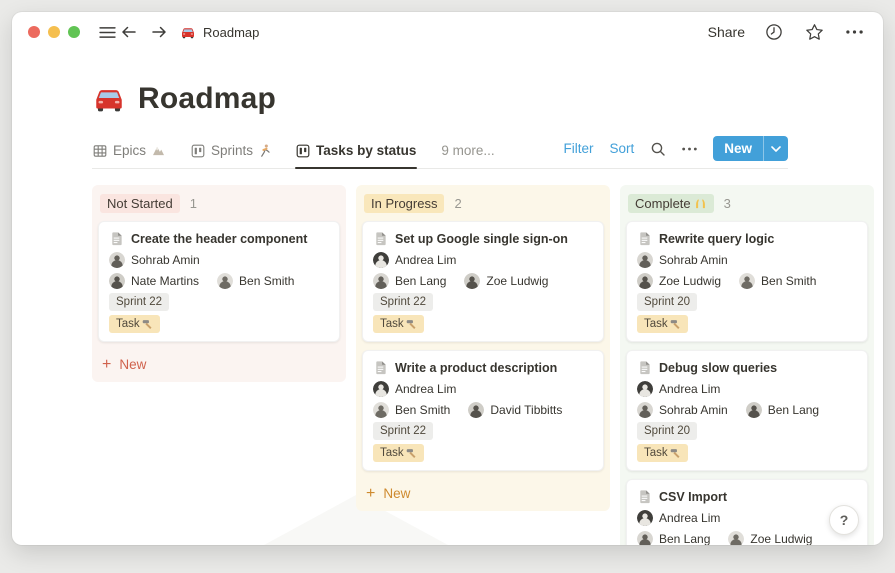 Image resolution: width=895 pixels, height=573 pixels. What do you see at coordinates (219, 238) in the screenshot?
I see `card-title: Create the header component` at bounding box center [219, 238].